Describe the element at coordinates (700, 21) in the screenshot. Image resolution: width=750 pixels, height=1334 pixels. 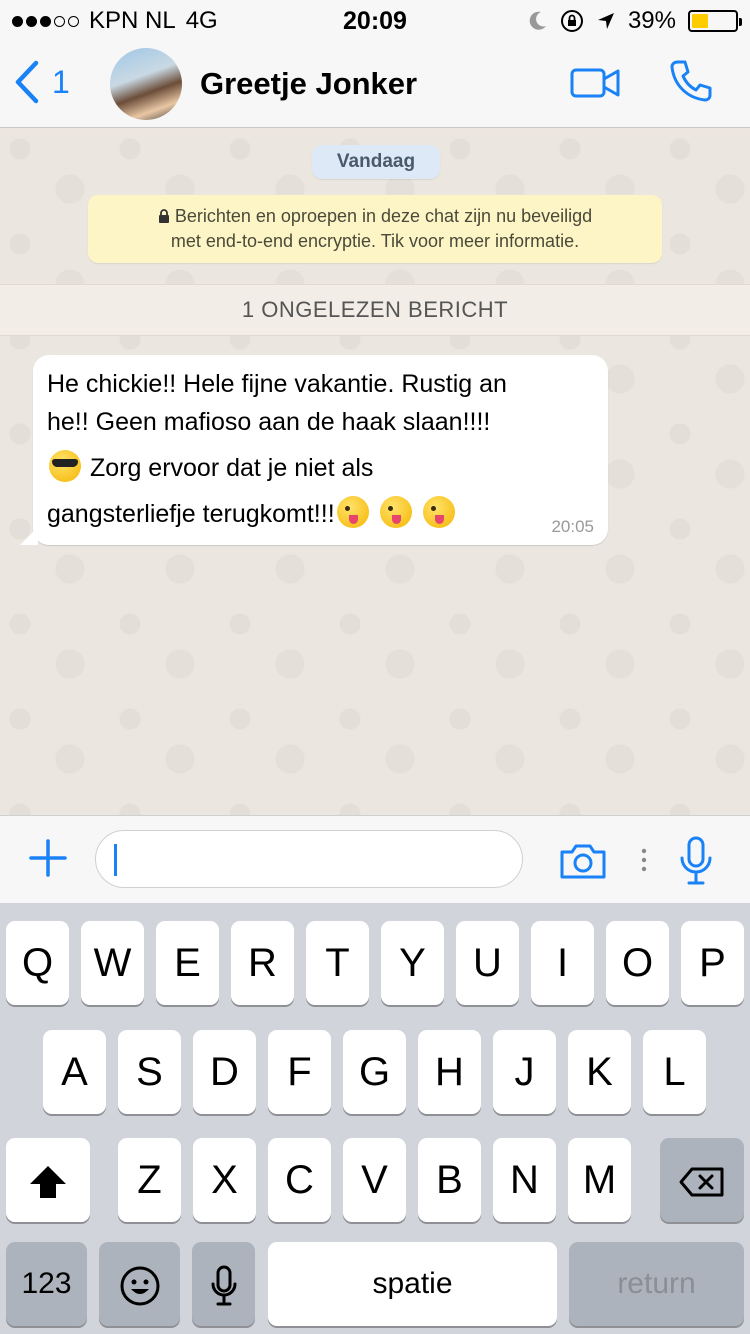
I see `battery-fill` at that location.